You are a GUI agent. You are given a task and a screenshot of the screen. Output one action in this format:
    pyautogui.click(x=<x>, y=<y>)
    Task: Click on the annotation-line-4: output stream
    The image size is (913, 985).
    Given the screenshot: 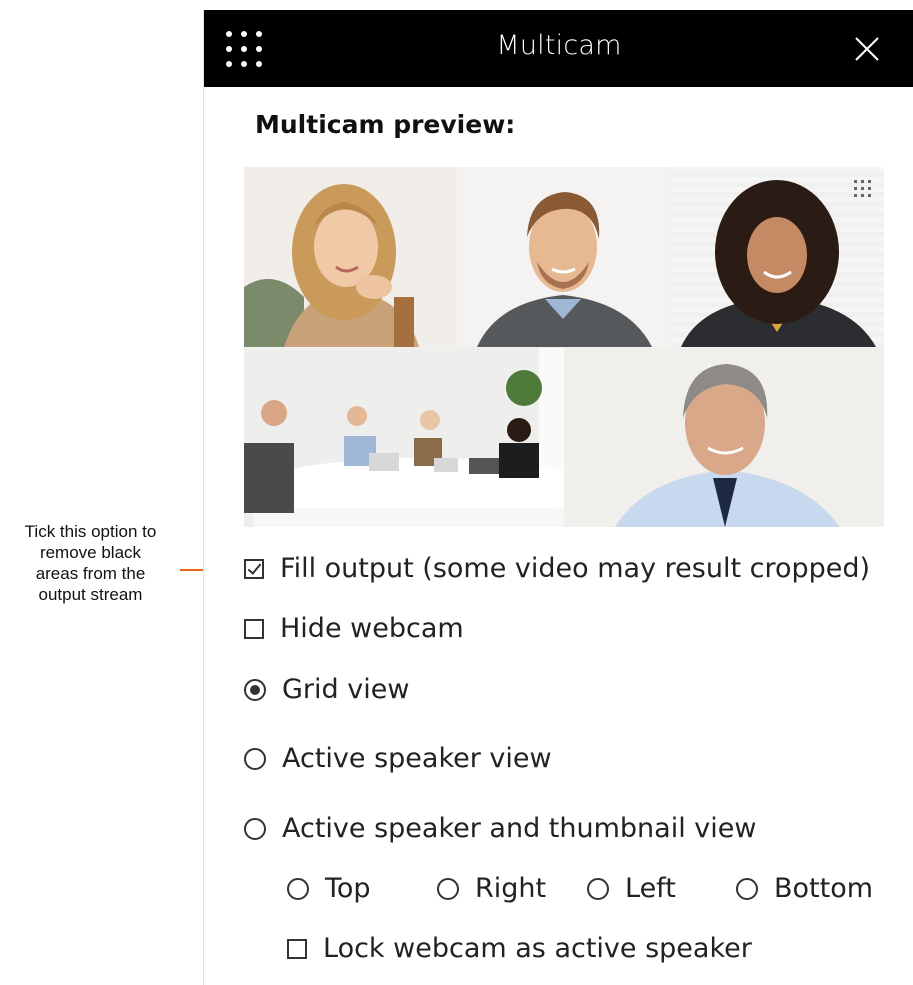 What is the action you would take?
    pyautogui.click(x=90, y=594)
    